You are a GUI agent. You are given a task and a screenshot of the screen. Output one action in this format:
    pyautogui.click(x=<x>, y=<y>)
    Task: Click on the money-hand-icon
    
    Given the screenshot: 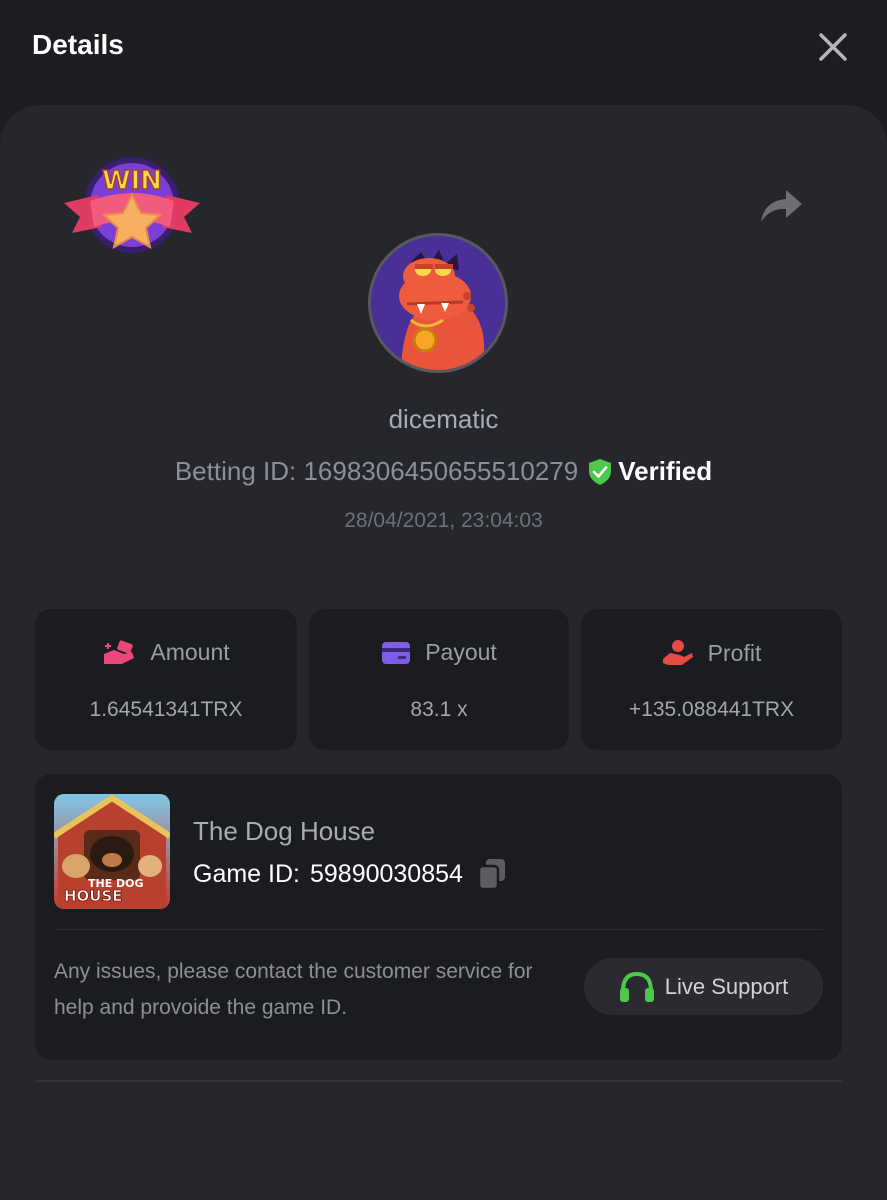 What is the action you would take?
    pyautogui.click(x=119, y=651)
    